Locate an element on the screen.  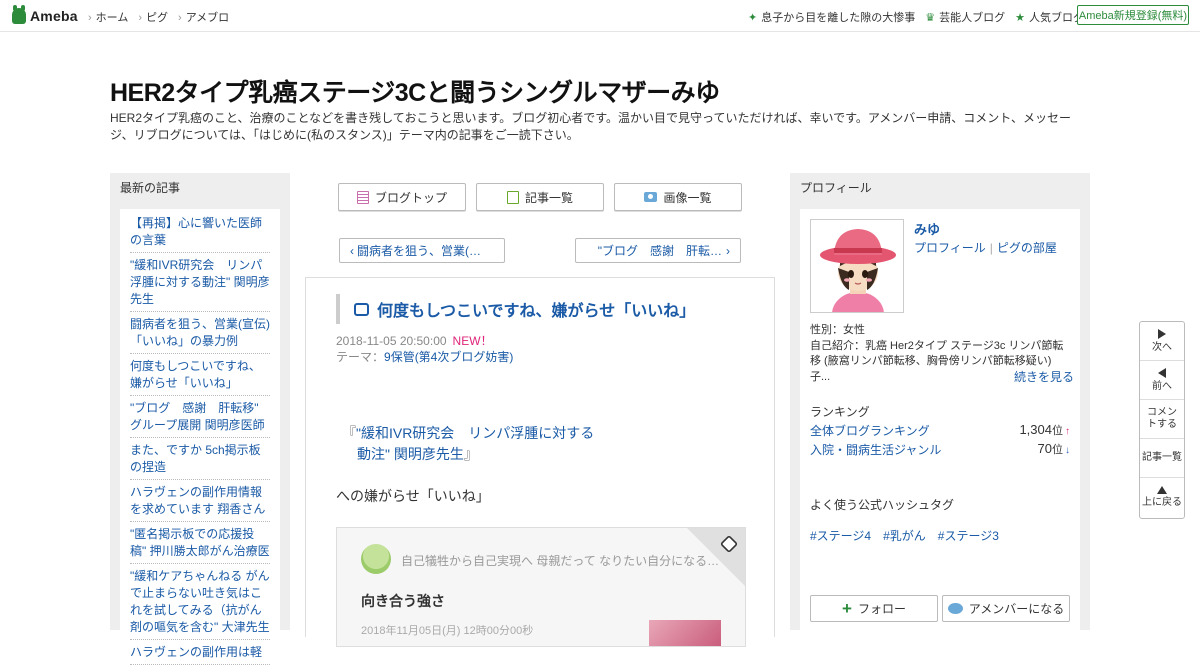
quoted-link: 『"緩和IVR研究会 リンパ浮腫に対する 動注" 関明彦先生』 is located at coordinates (468, 444).